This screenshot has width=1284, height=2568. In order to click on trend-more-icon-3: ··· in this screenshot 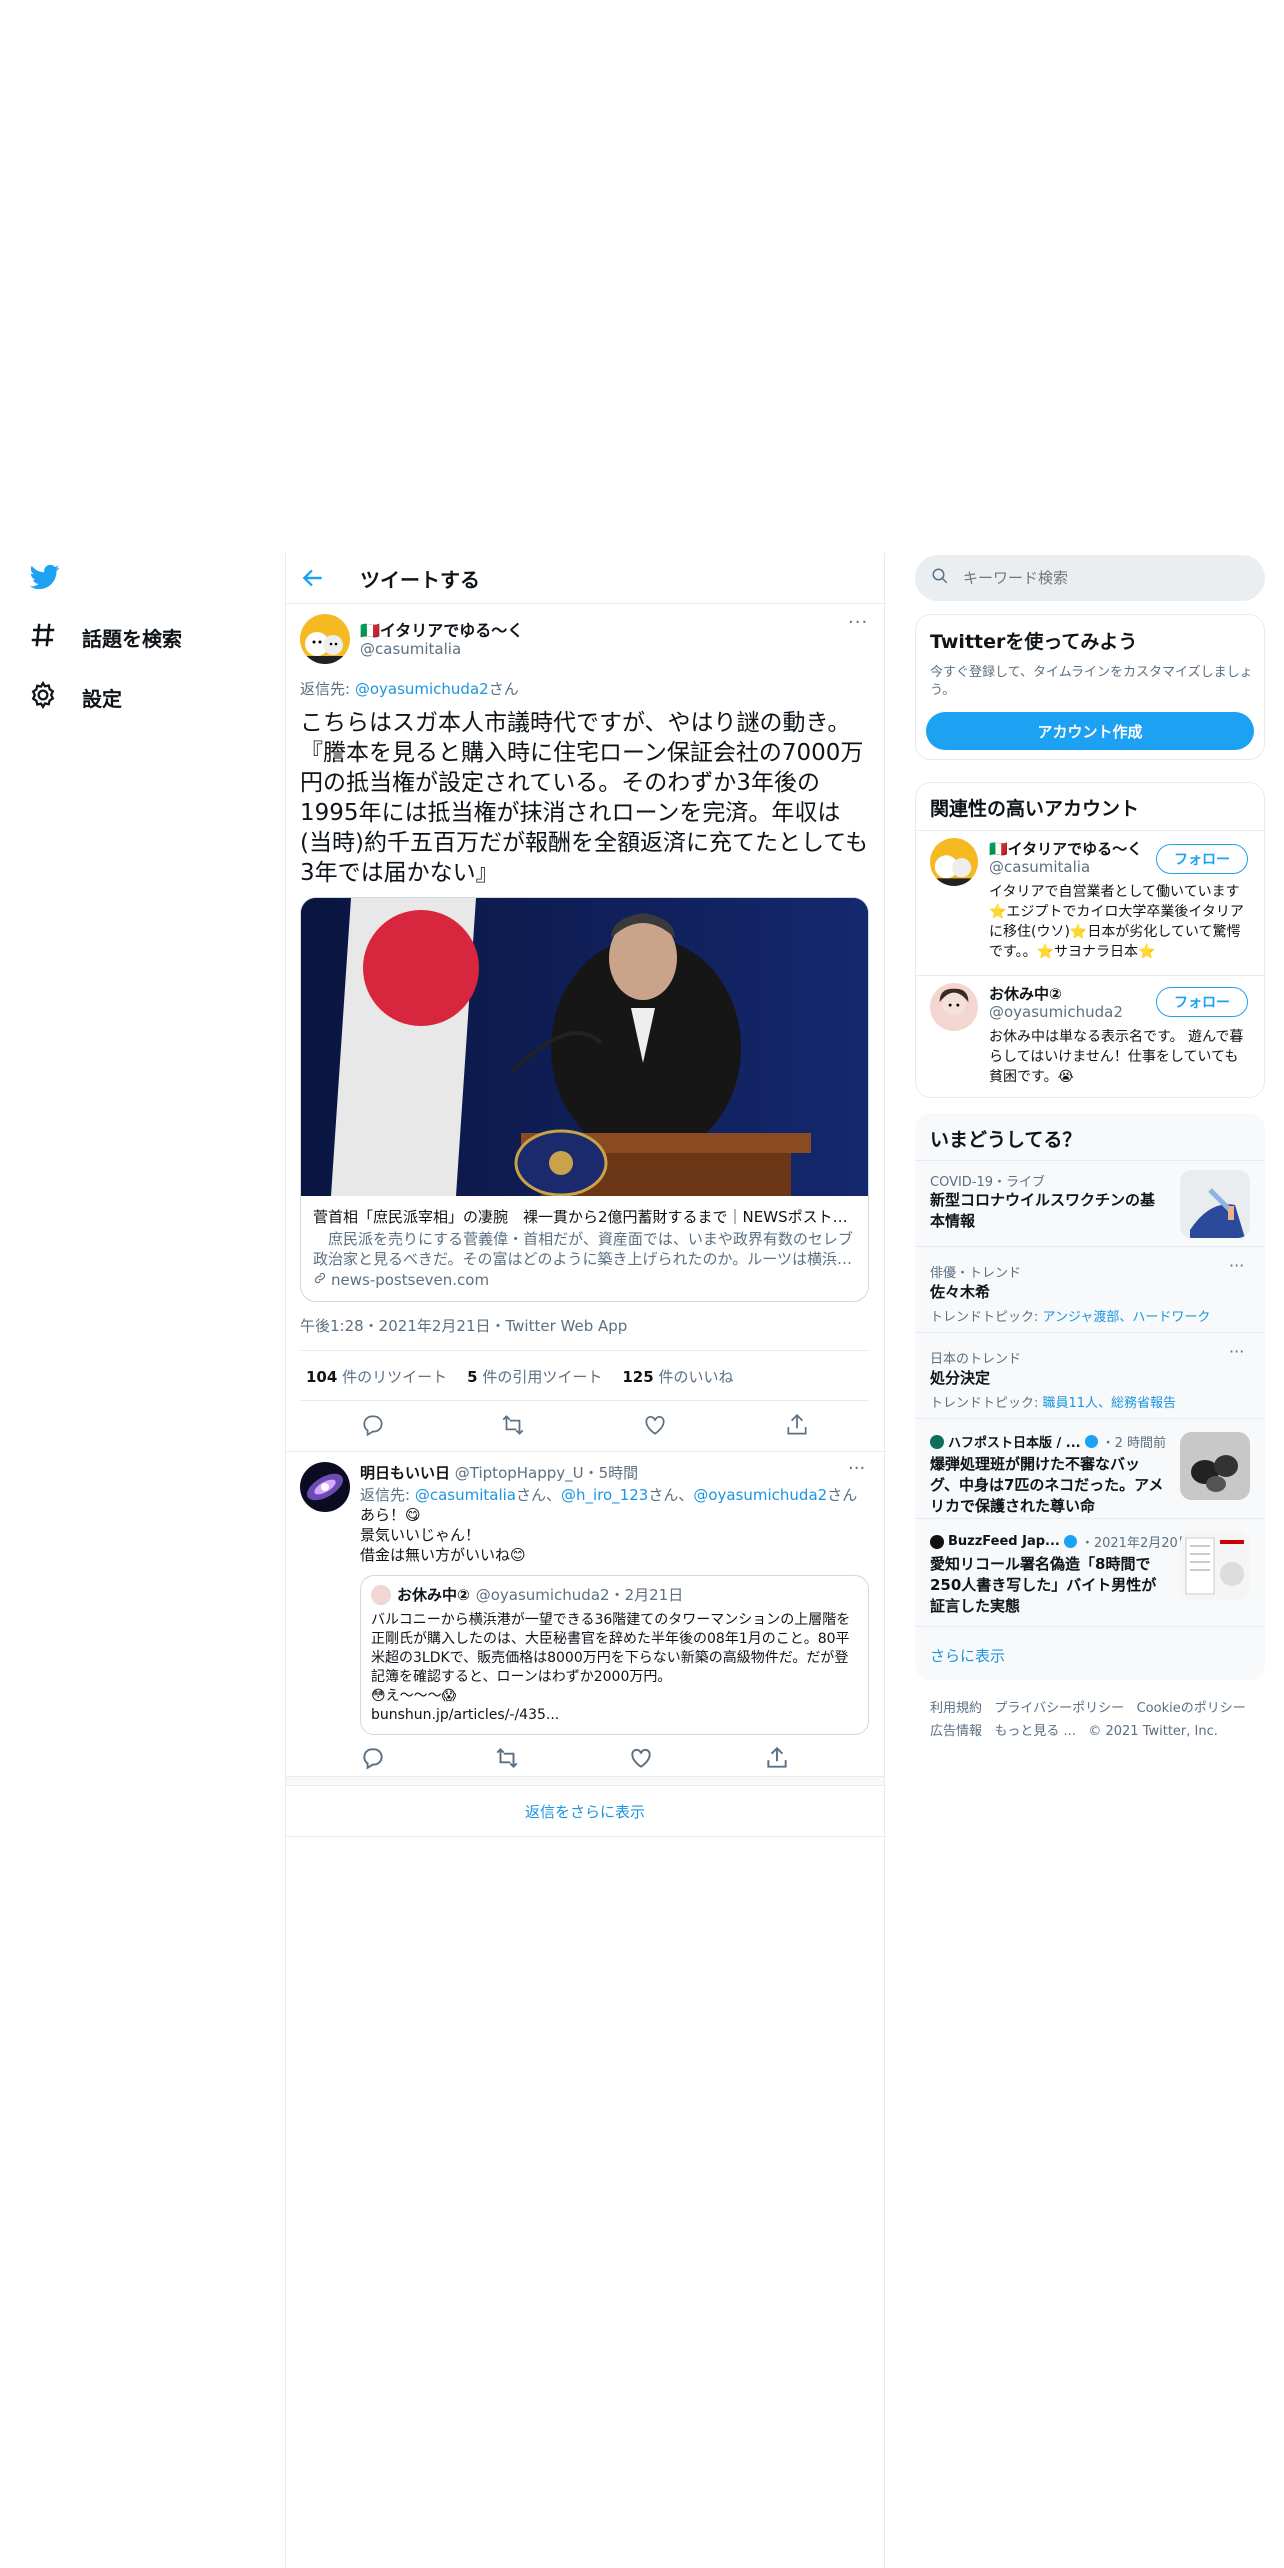, I will do `click(1236, 1351)`.